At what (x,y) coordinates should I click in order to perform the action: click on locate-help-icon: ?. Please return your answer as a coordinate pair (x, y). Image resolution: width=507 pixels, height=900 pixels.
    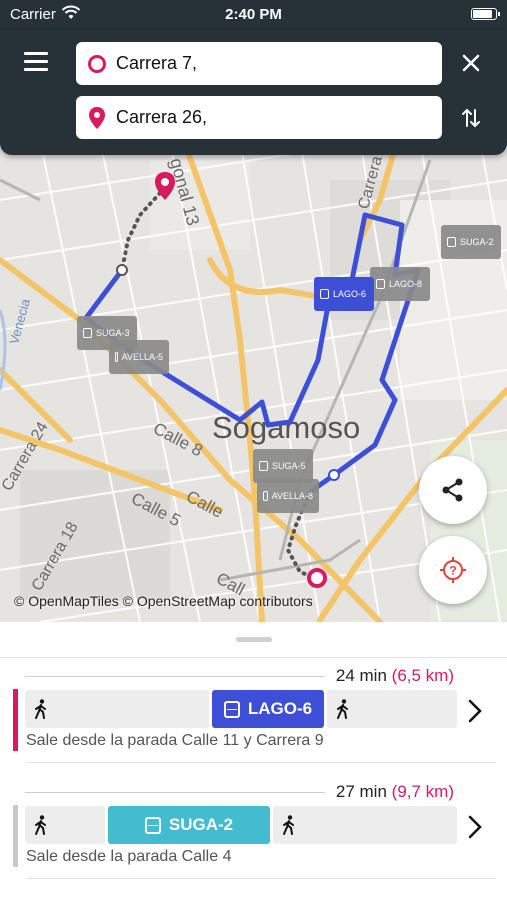
    Looking at the image, I should click on (453, 570).